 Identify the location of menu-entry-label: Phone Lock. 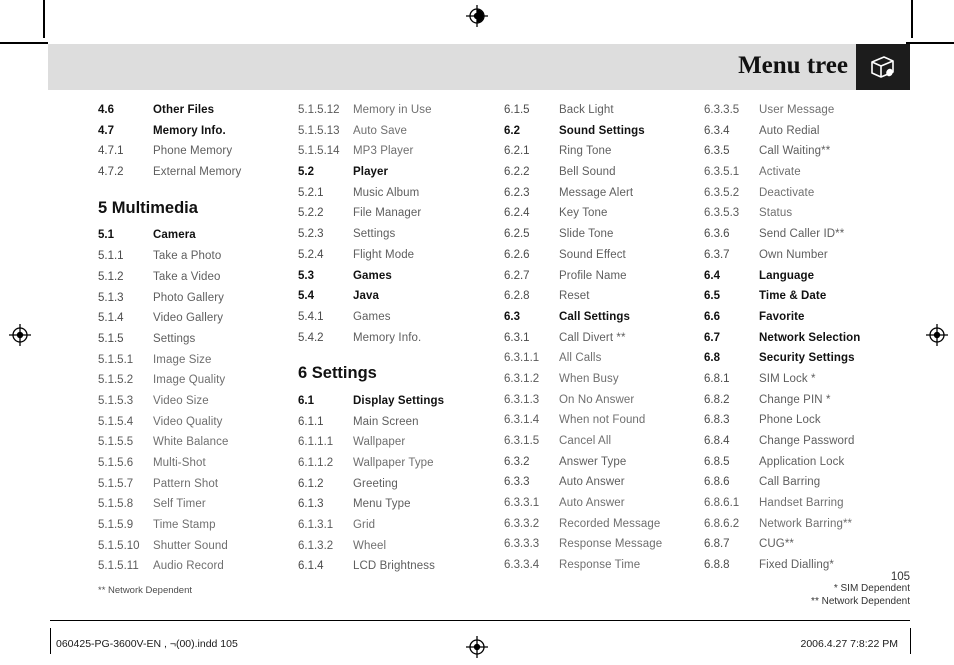
(790, 420).